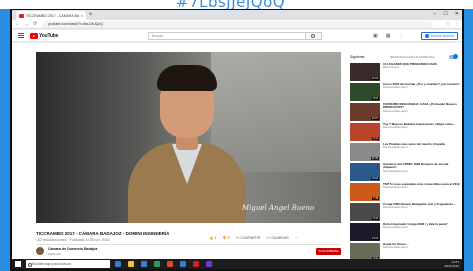  Describe the element at coordinates (365, 172) in the screenshot. I see `video-thumbnail: 15:02` at that location.